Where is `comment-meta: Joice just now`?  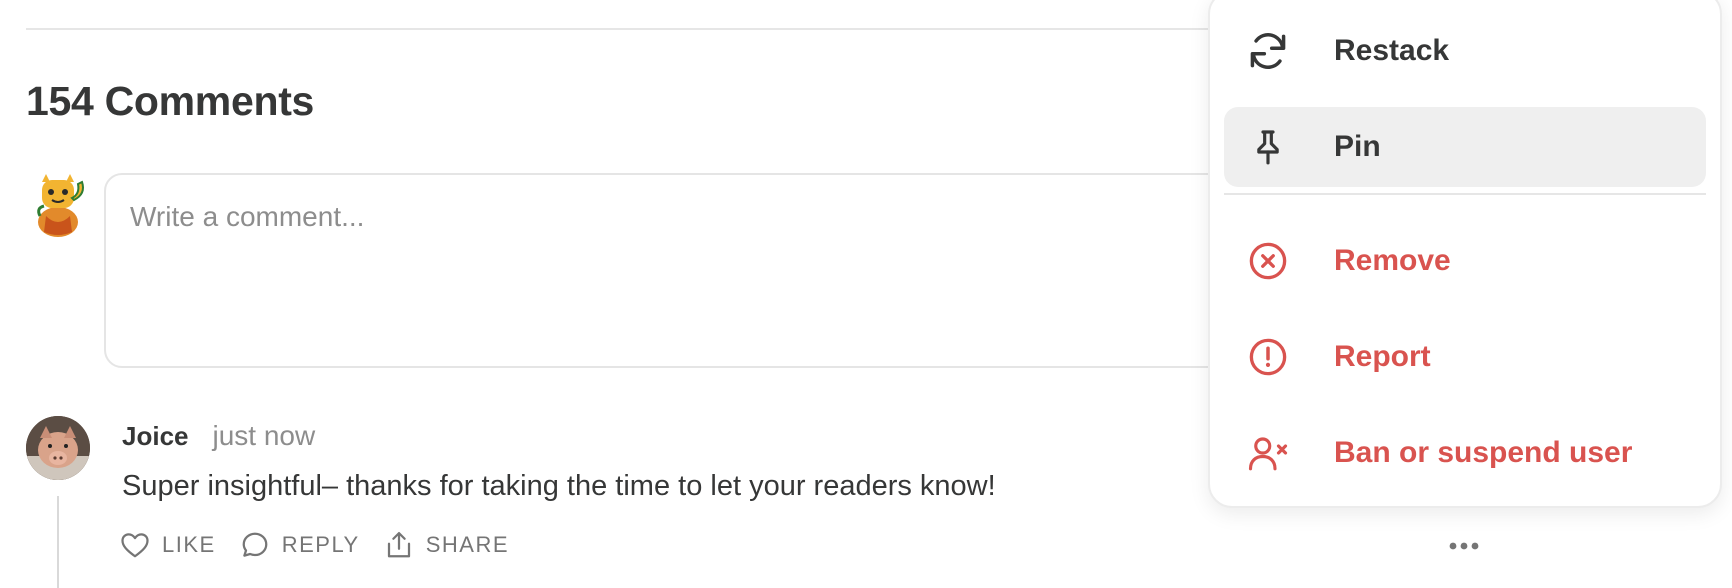
comment-meta: Joice just now is located at coordinates (218, 436).